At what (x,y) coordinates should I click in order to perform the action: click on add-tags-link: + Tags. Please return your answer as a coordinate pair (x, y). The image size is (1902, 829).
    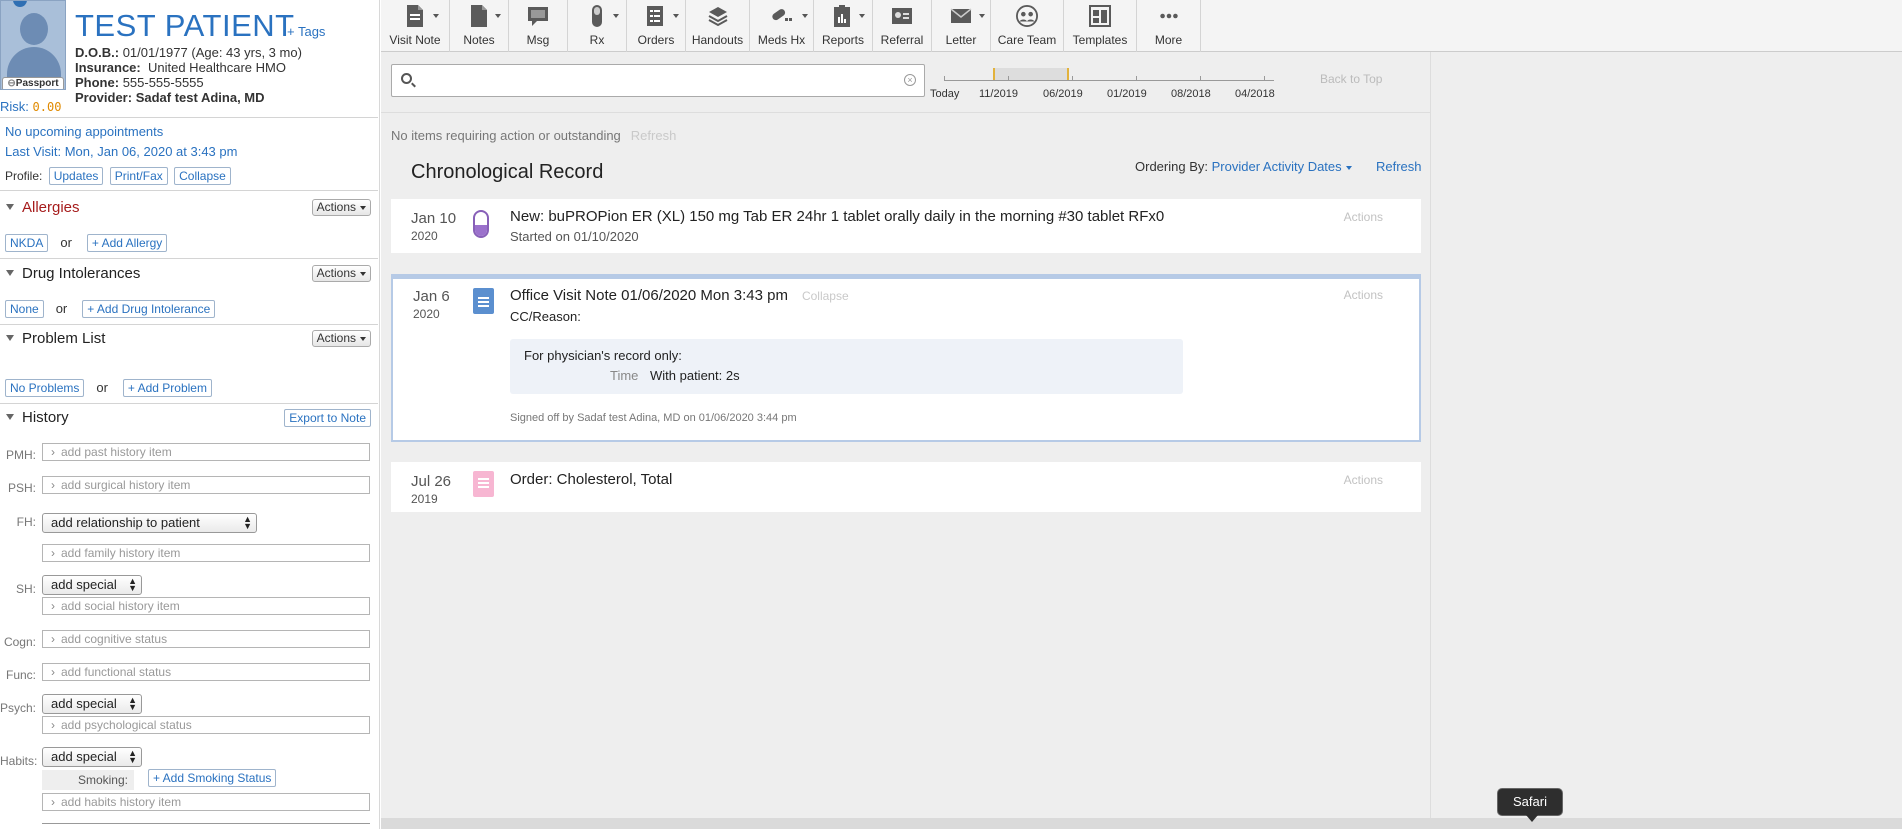
    Looking at the image, I should click on (306, 31).